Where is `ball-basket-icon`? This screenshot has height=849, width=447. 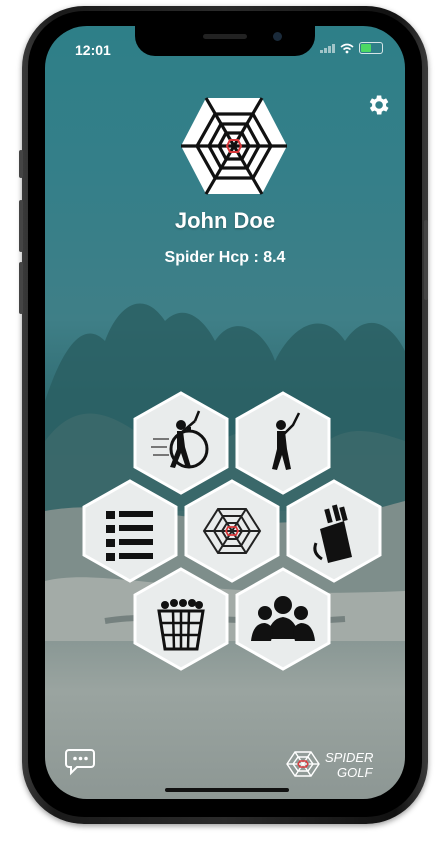
ball-basket-icon is located at coordinates (181, 619).